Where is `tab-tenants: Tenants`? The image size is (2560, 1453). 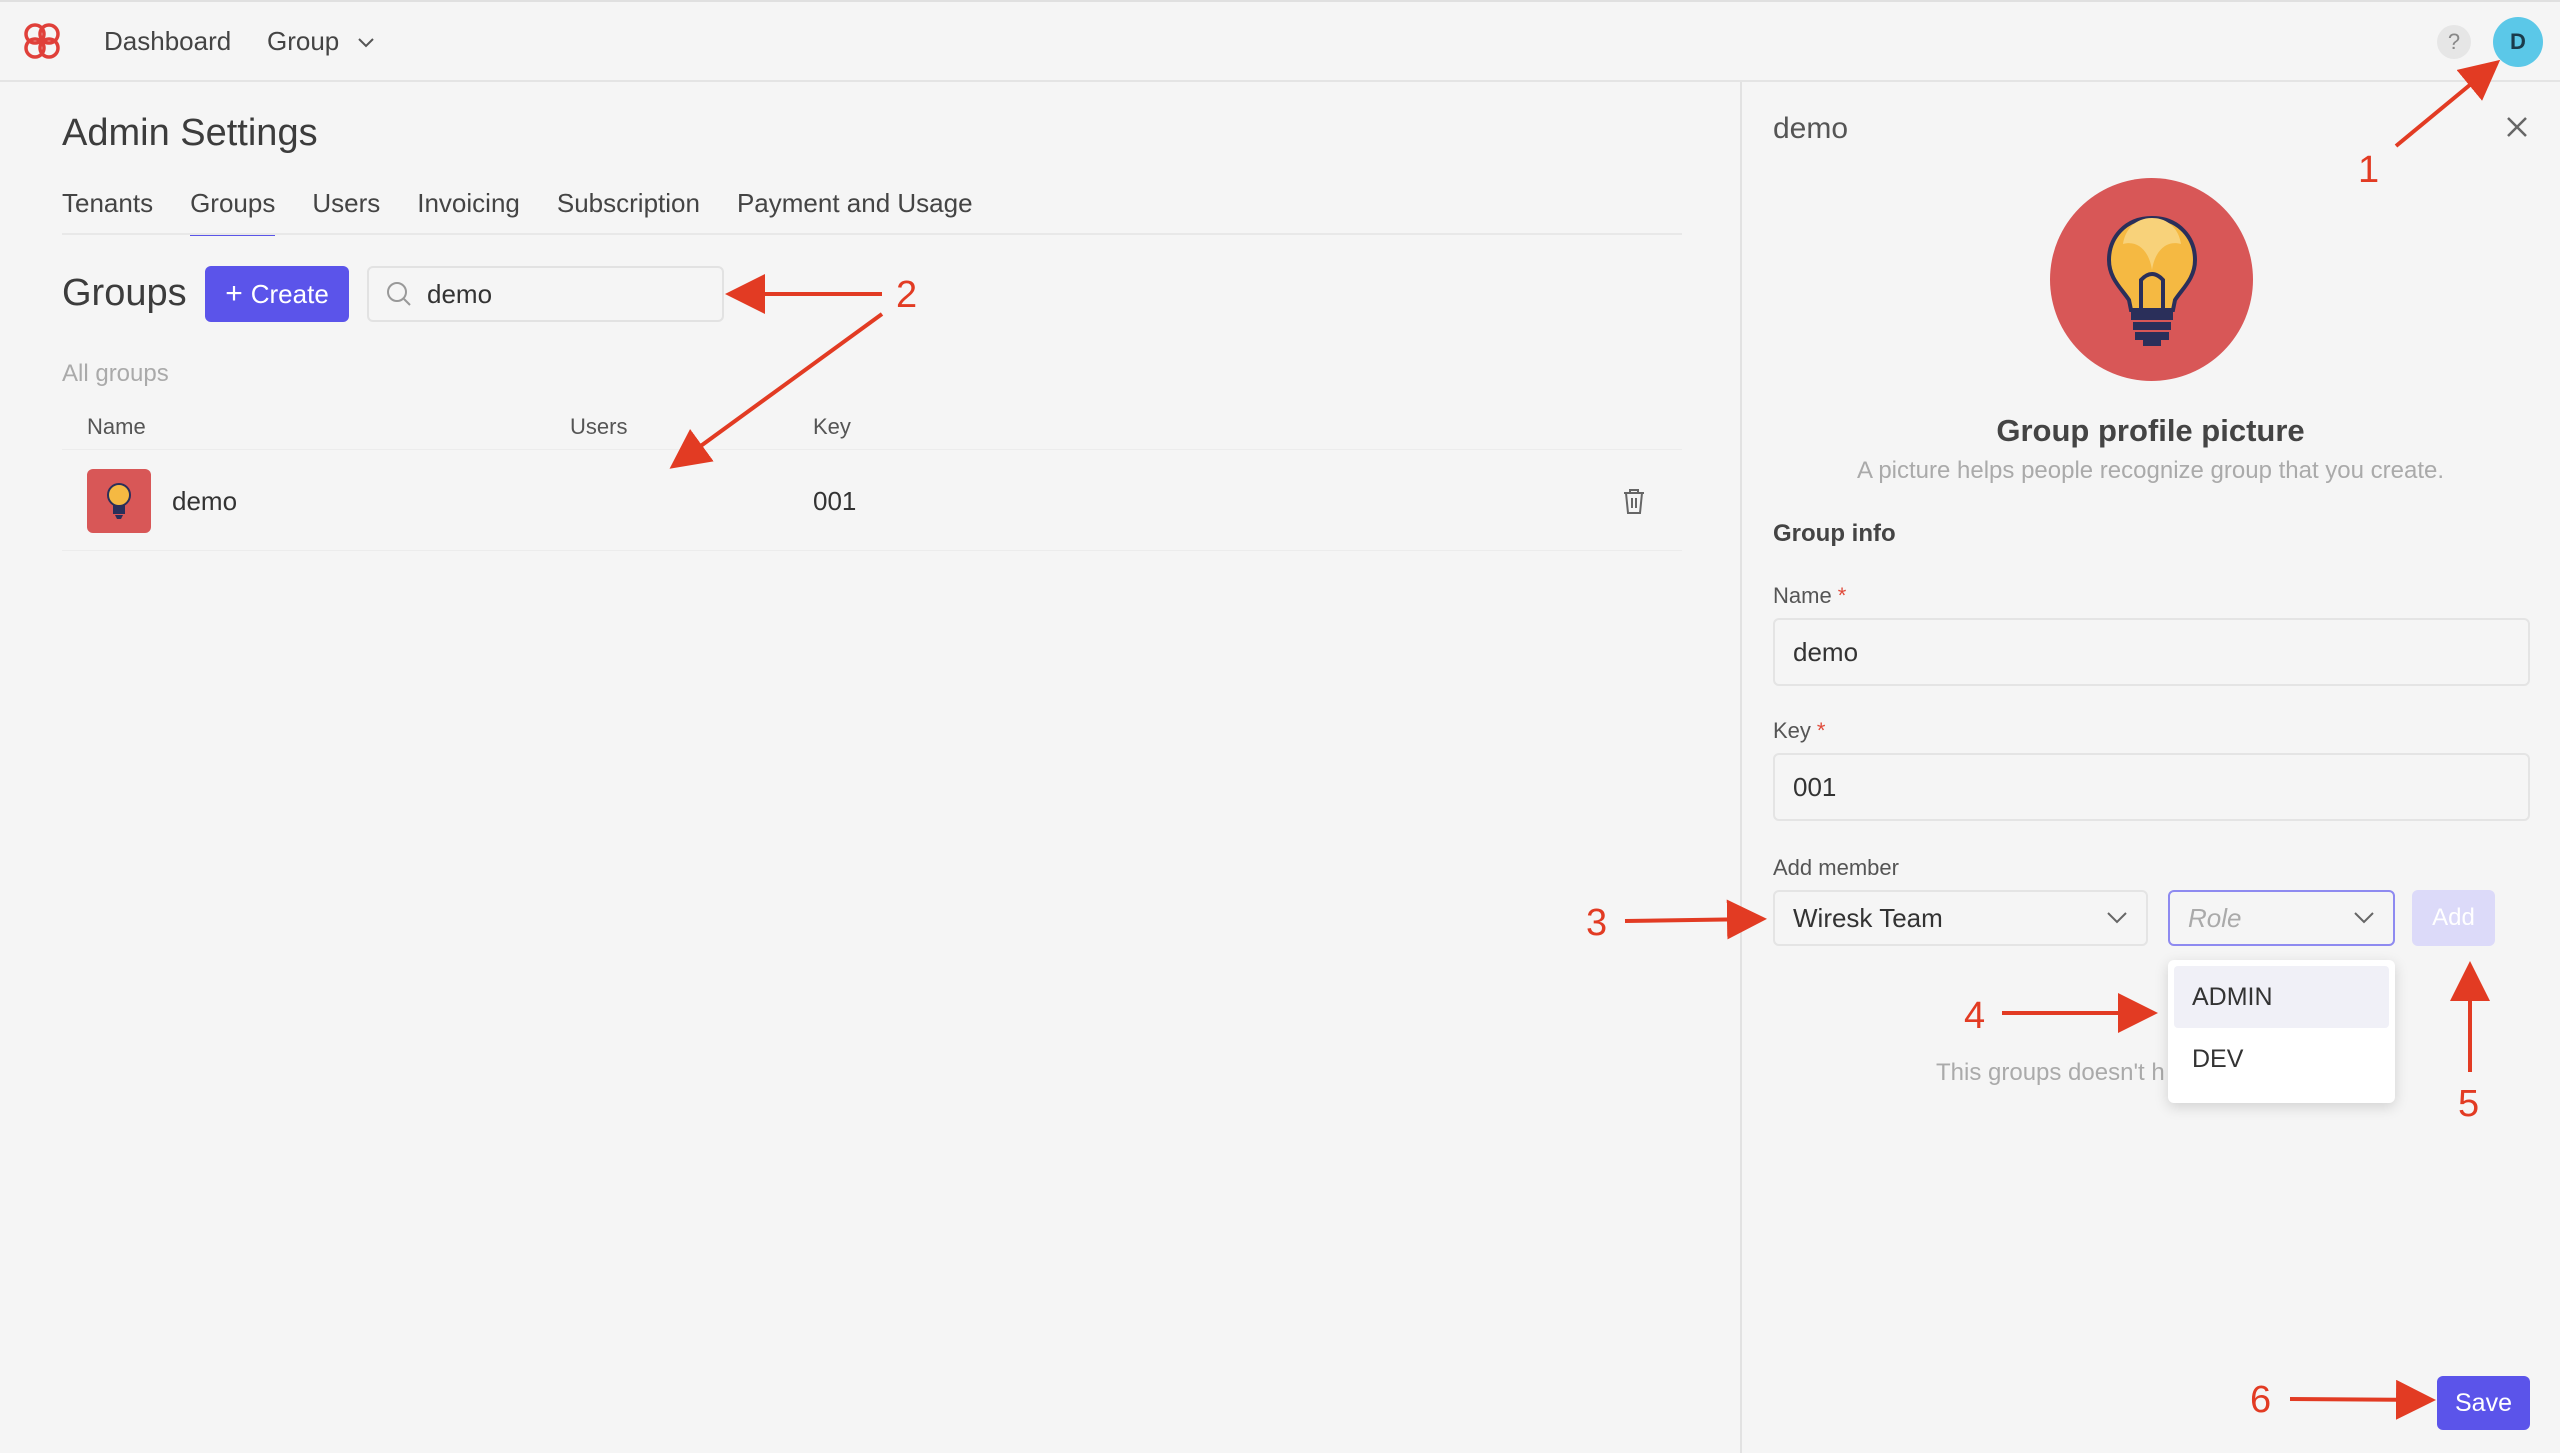
tab-tenants: Tenants is located at coordinates (107, 212).